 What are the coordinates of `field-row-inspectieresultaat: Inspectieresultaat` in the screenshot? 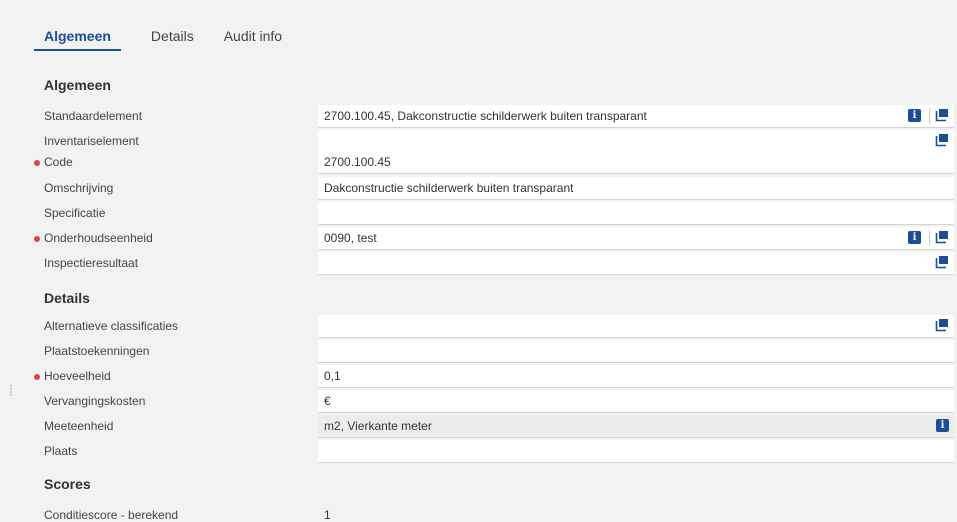 It's located at (478, 263).